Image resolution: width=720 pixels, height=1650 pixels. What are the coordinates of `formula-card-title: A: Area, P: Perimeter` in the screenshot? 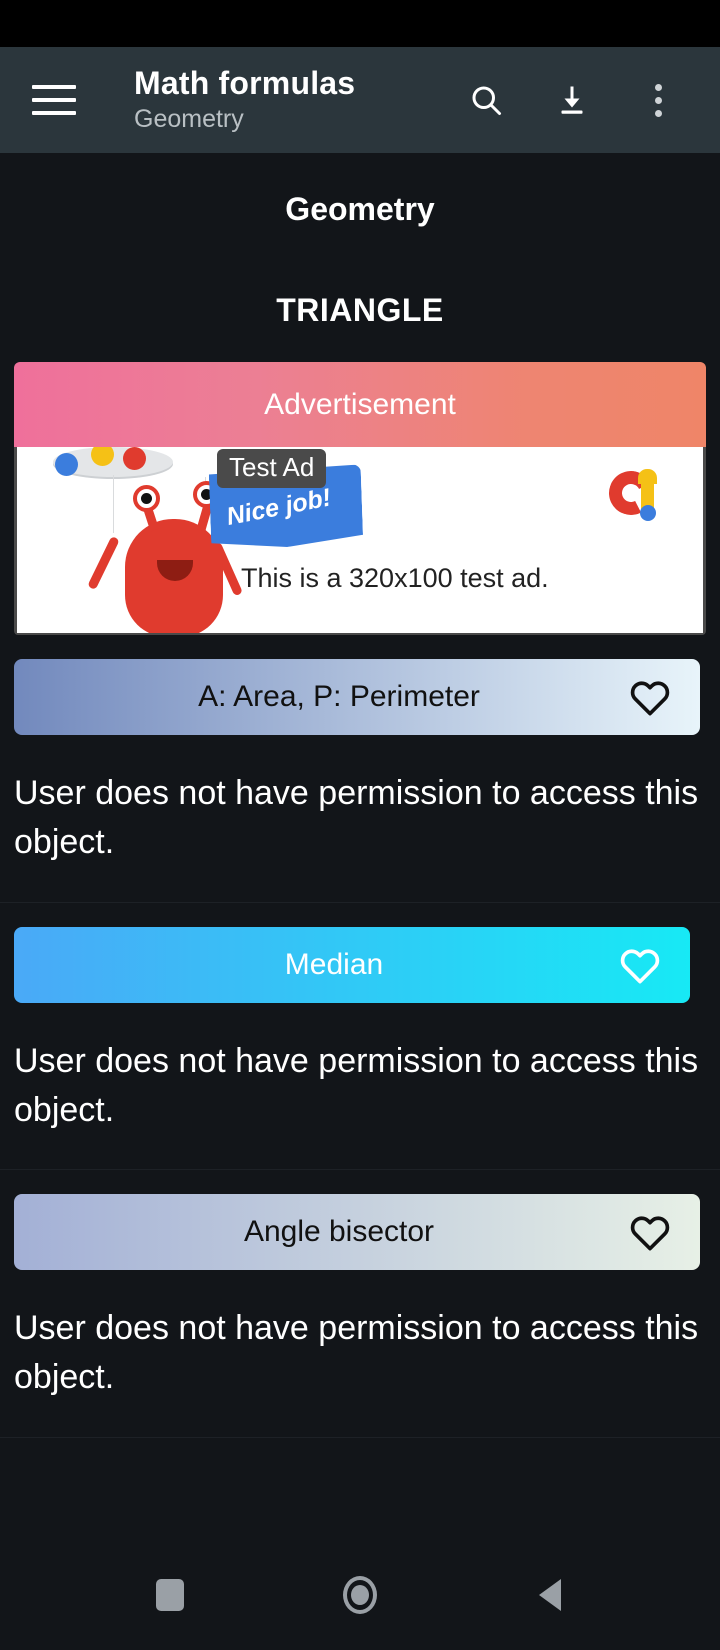 It's located at (339, 696).